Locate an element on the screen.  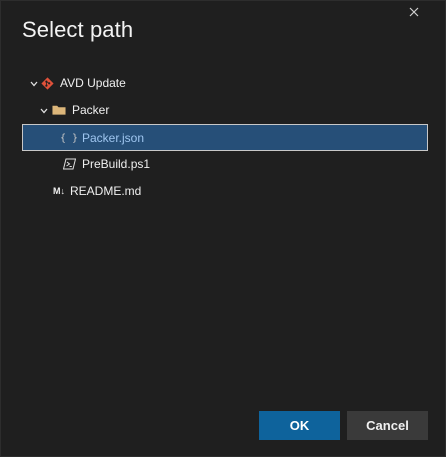
ok-button: OK is located at coordinates (299, 425).